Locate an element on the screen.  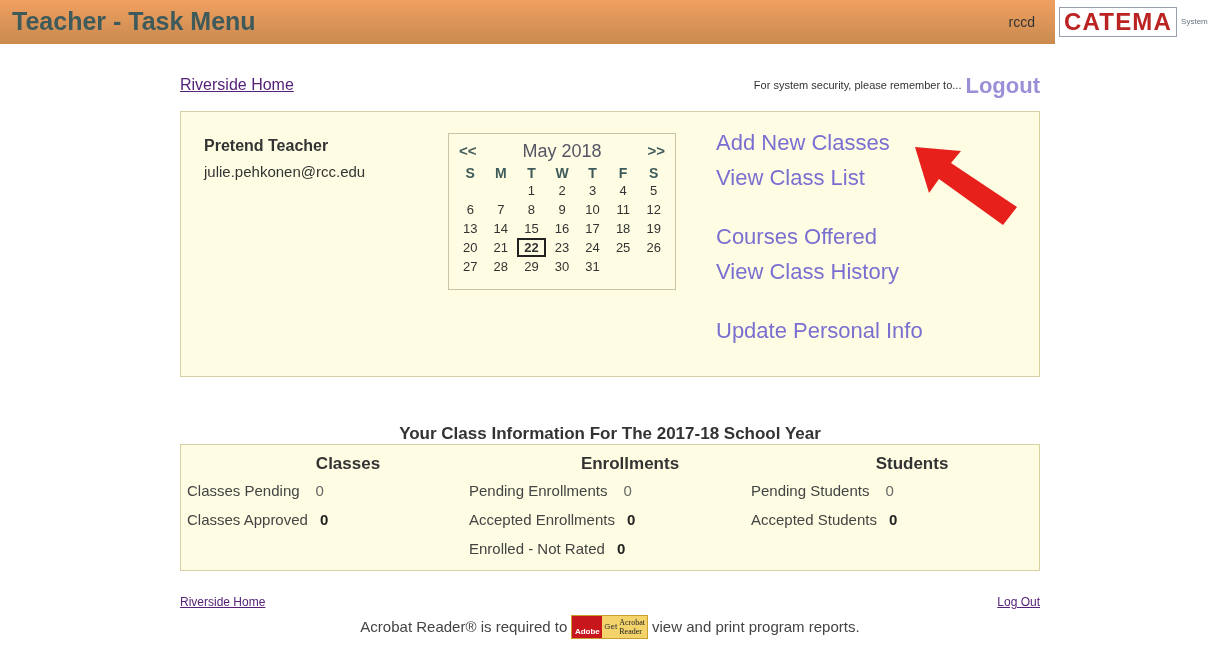
calendar-day: 15 is located at coordinates (531, 228).